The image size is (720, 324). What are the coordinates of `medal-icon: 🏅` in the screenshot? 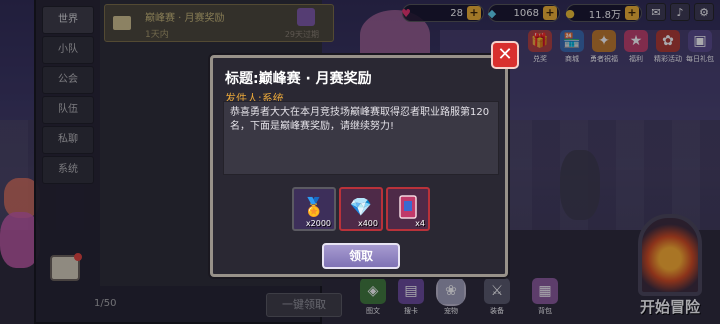 It's located at (314, 207).